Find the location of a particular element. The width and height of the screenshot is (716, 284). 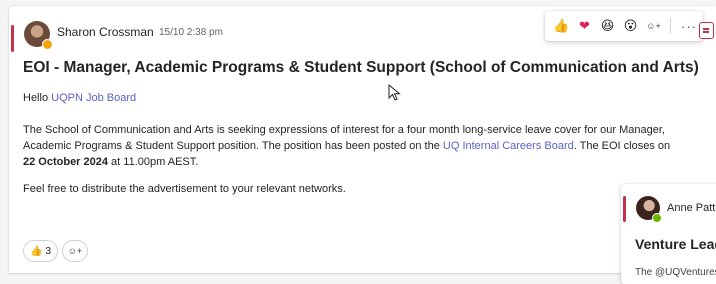

careers-board-link: UQ Internal Careers Board is located at coordinates (508, 146).